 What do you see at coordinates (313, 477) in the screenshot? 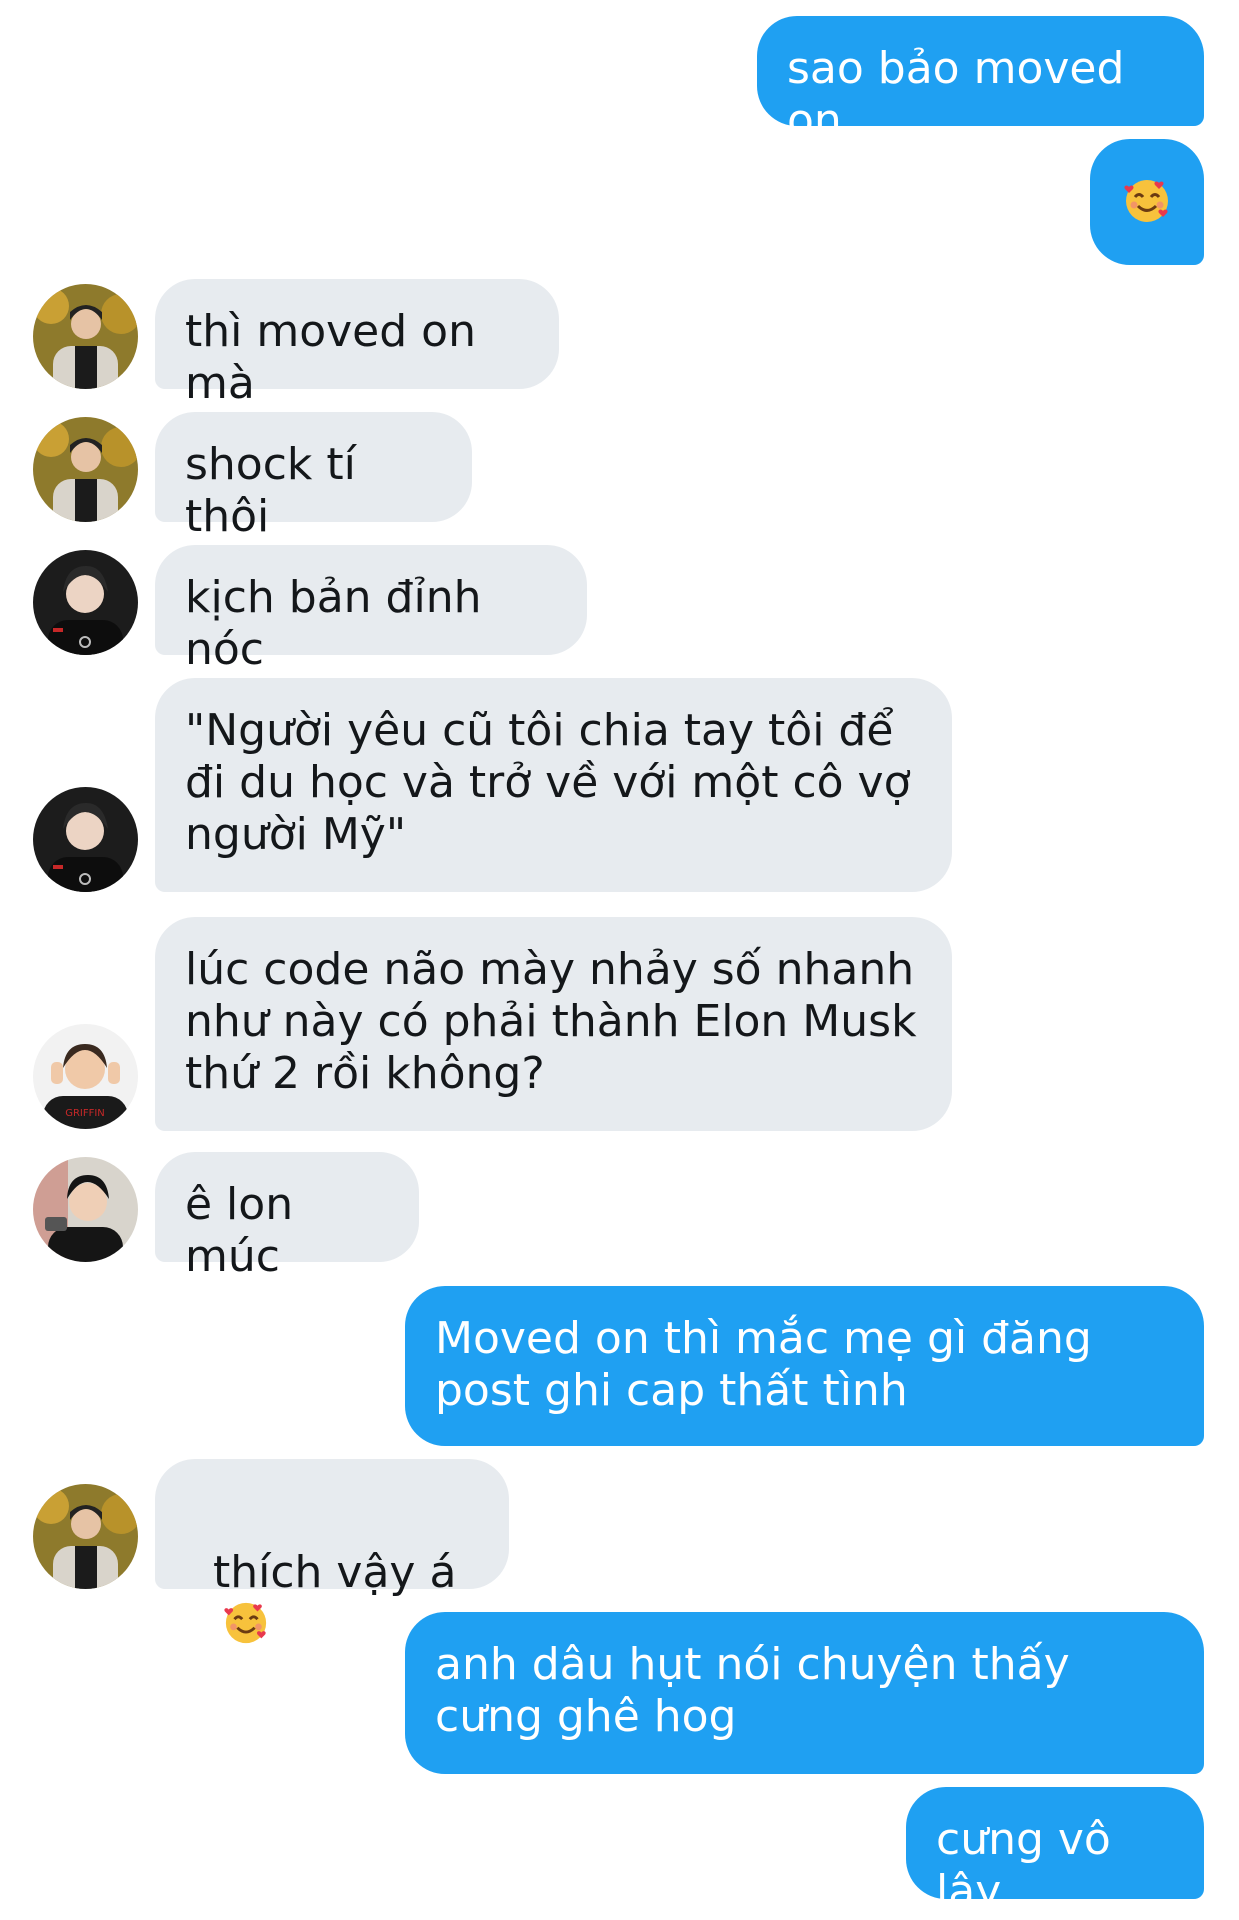
I see `incoming-message: shock tí thôi` at bounding box center [313, 477].